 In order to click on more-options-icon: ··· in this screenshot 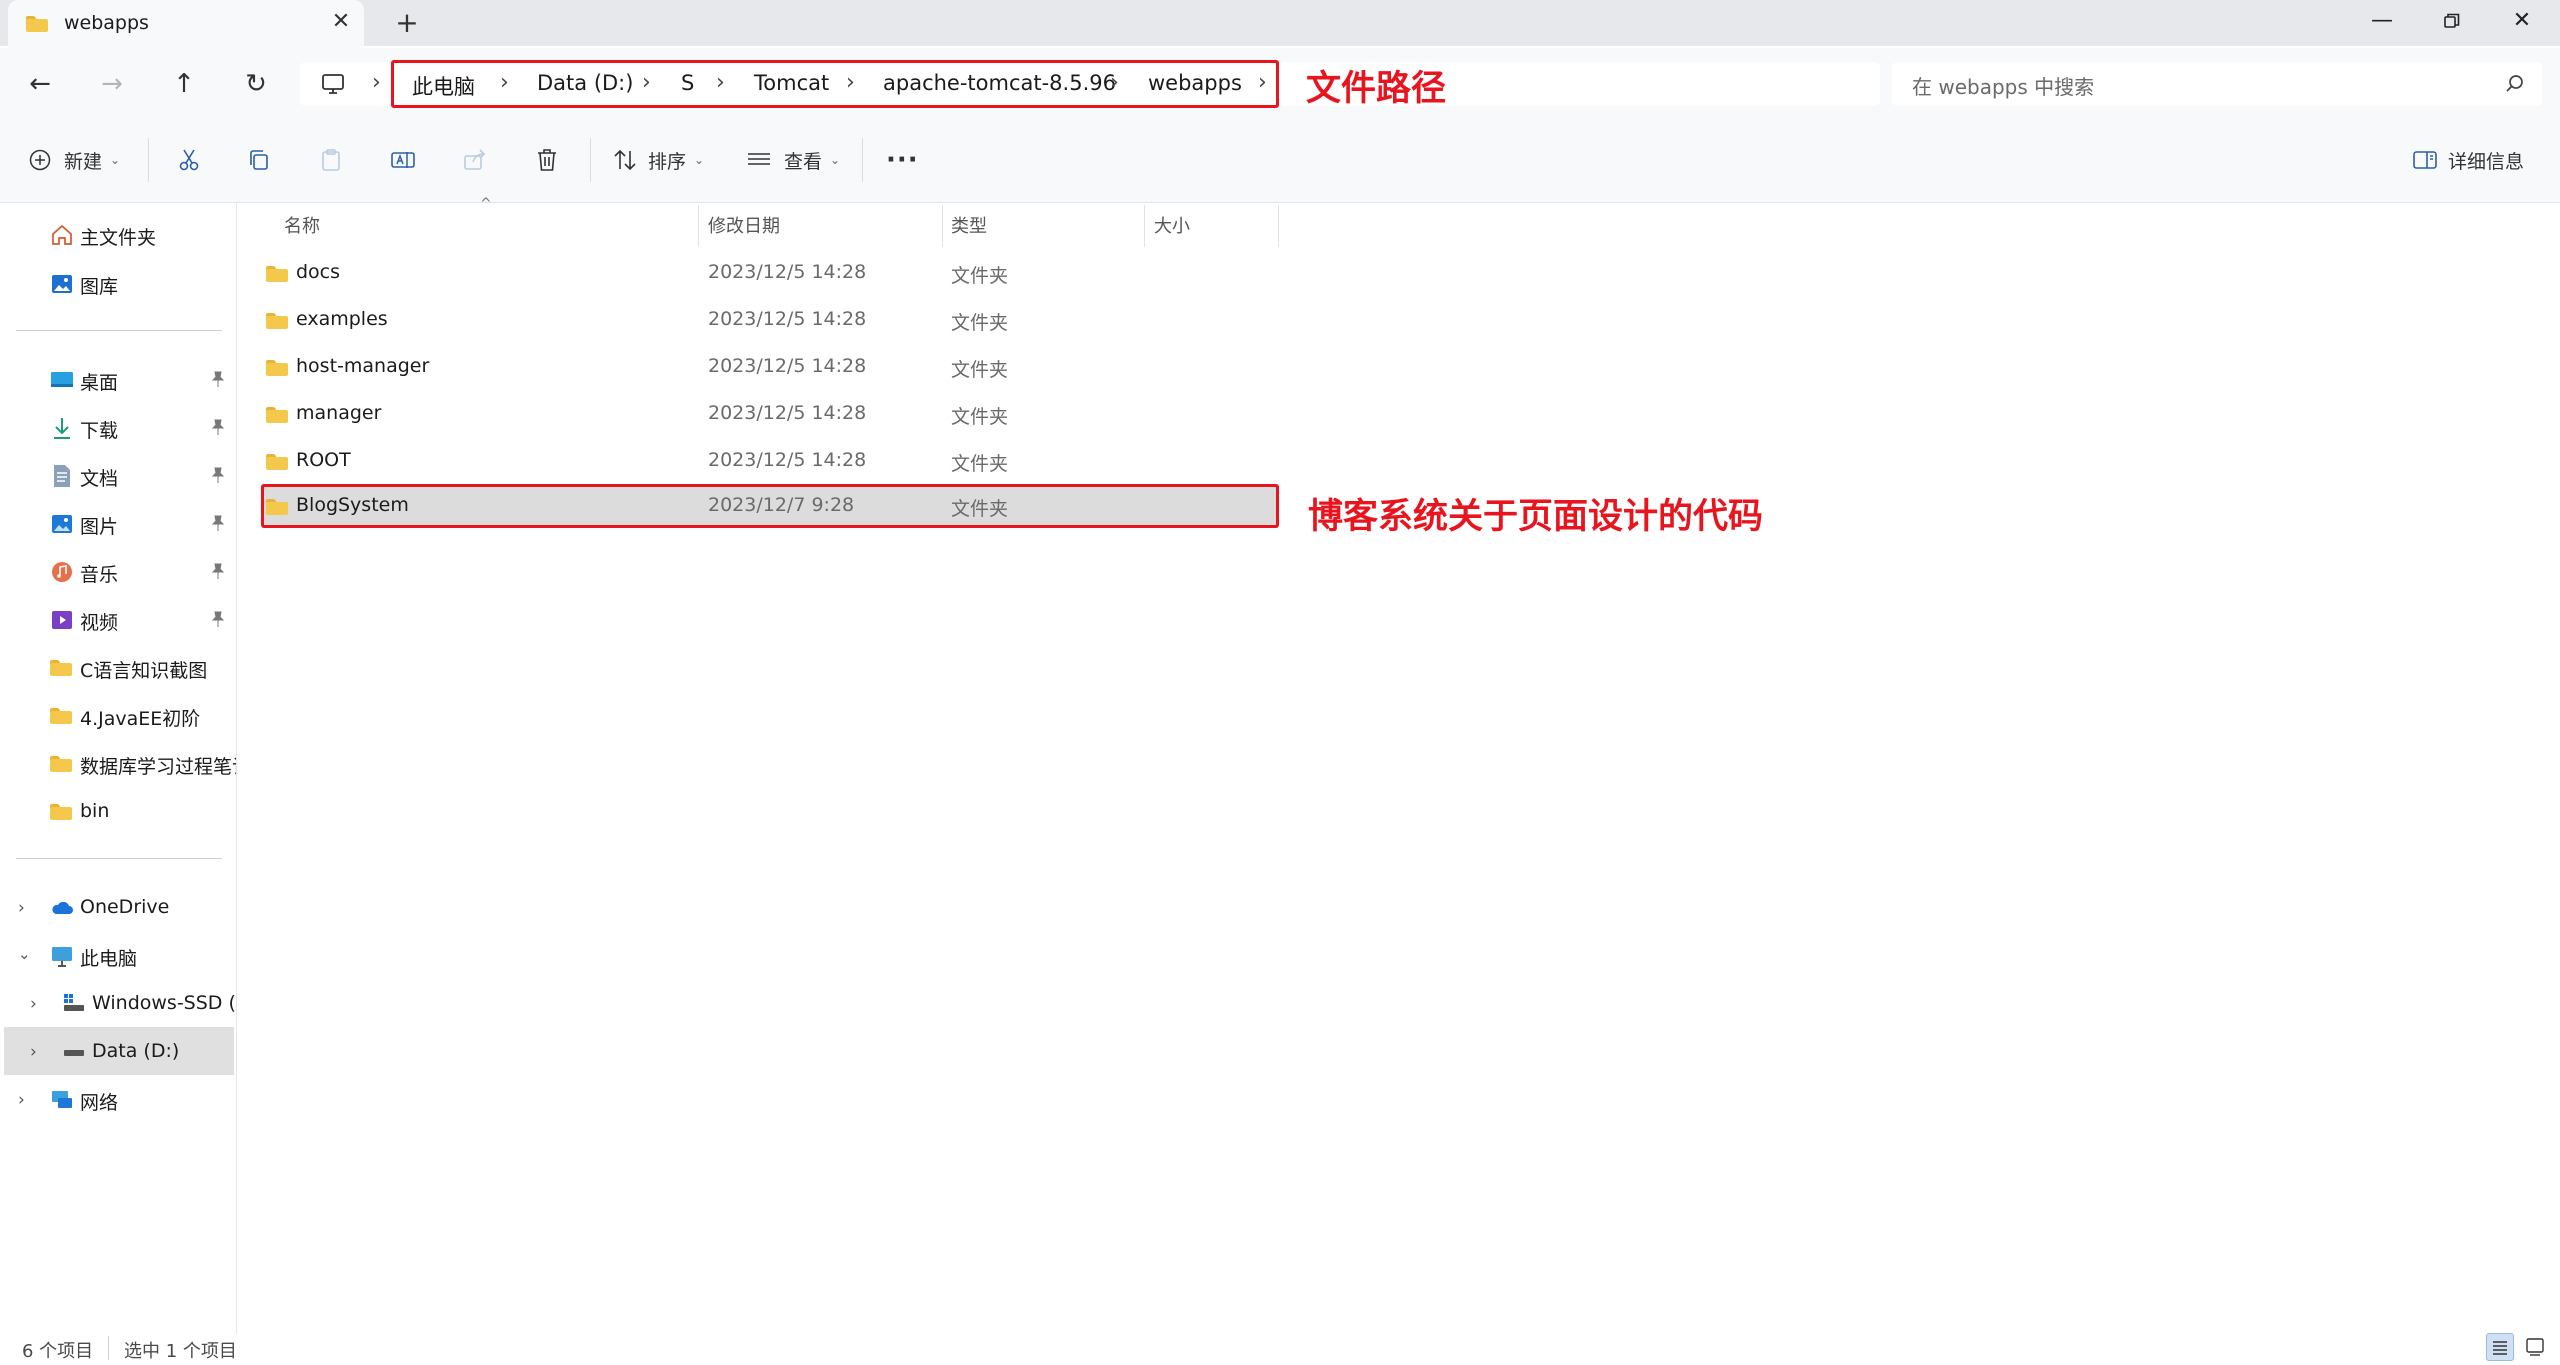, I will do `click(902, 160)`.